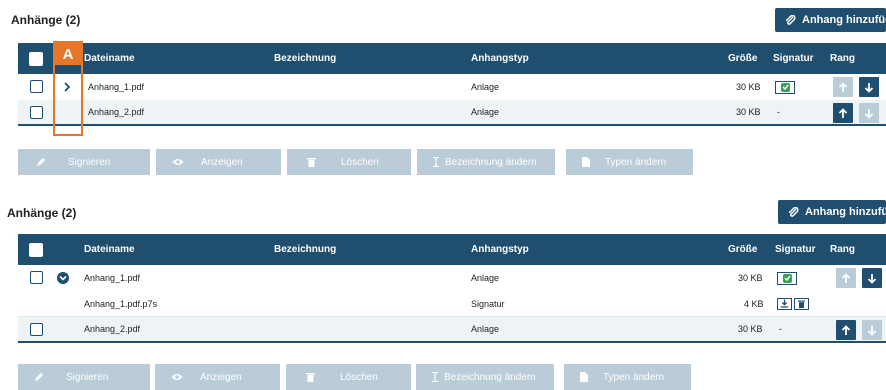 Image resolution: width=886 pixels, height=390 pixels. I want to click on table-subrow: Anhang_1.pdf.p7s Signatur 4 KB, so click(452, 304).